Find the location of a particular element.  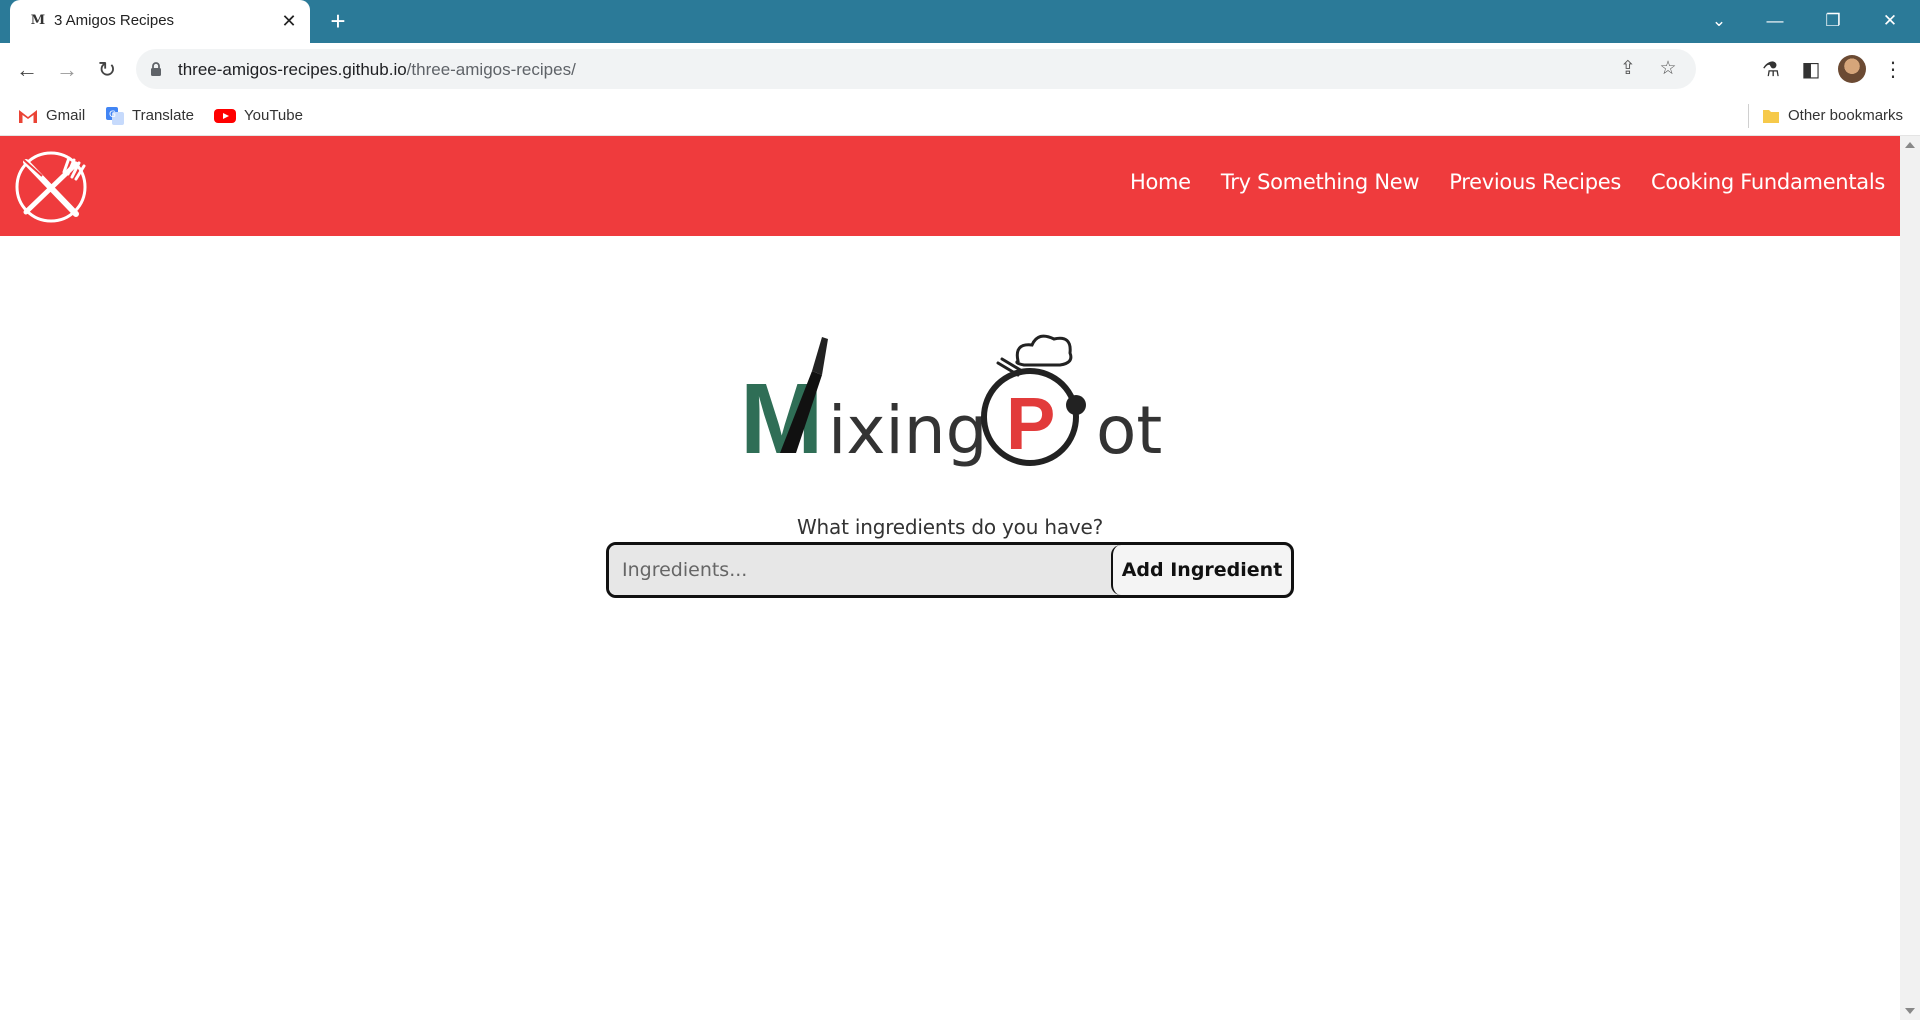

scroll-down-arrow-icon is located at coordinates (1910, 1011).